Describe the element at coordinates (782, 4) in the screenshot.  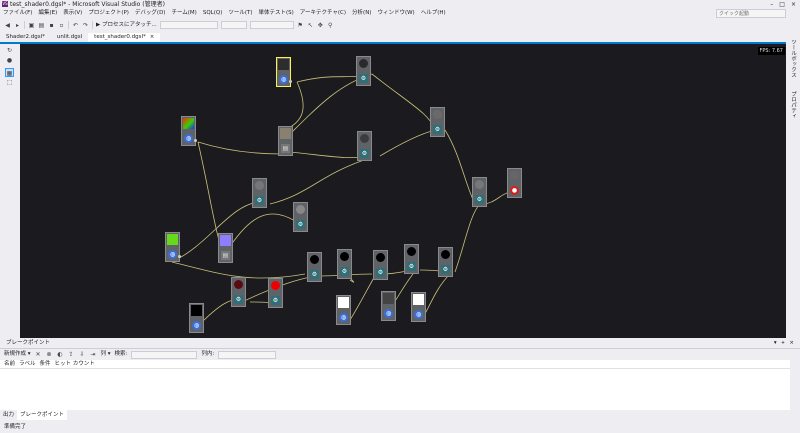
I see `maximize-button: □` at that location.